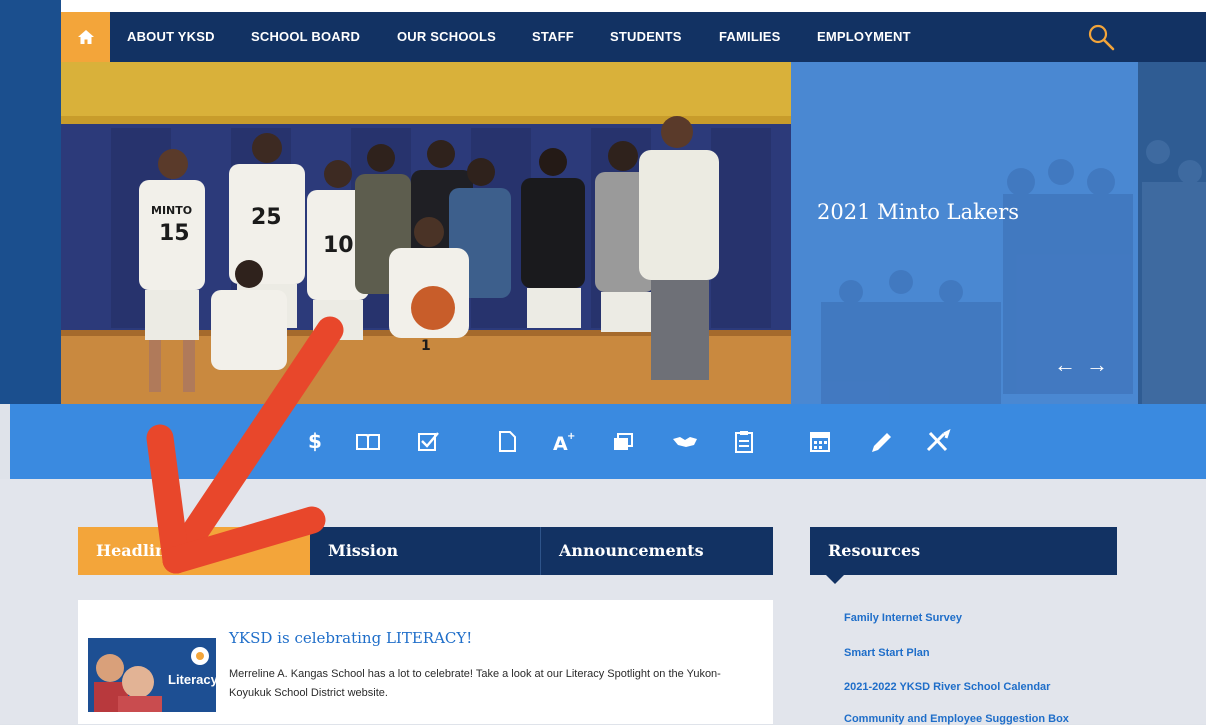 The height and width of the screenshot is (725, 1206). I want to click on book-icon, so click(368, 441).